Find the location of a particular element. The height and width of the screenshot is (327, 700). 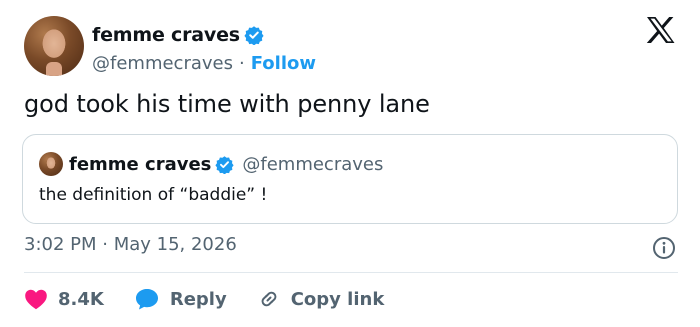

quoted-text: the definition of “baddie” ! is located at coordinates (153, 195).